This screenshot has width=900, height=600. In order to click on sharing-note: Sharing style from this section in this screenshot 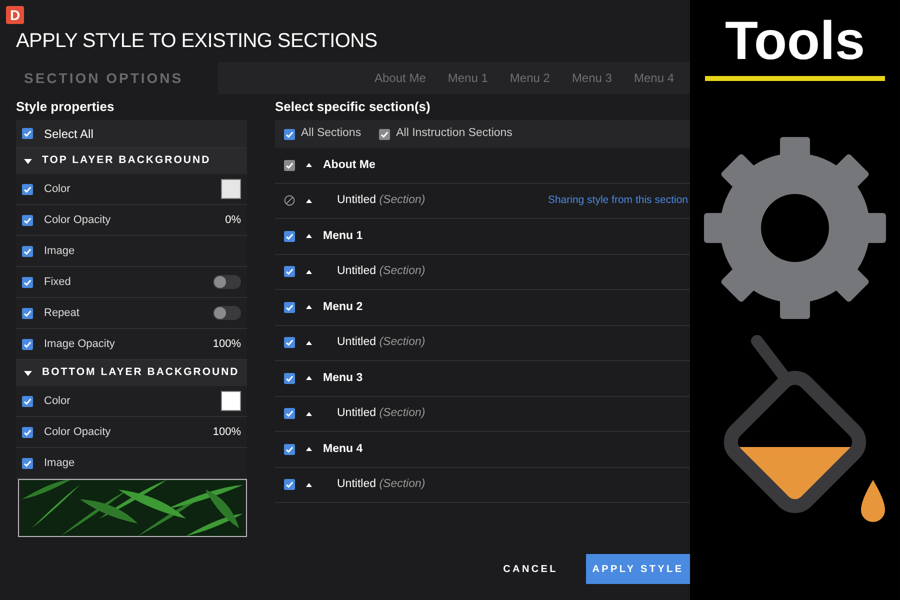, I will do `click(618, 200)`.